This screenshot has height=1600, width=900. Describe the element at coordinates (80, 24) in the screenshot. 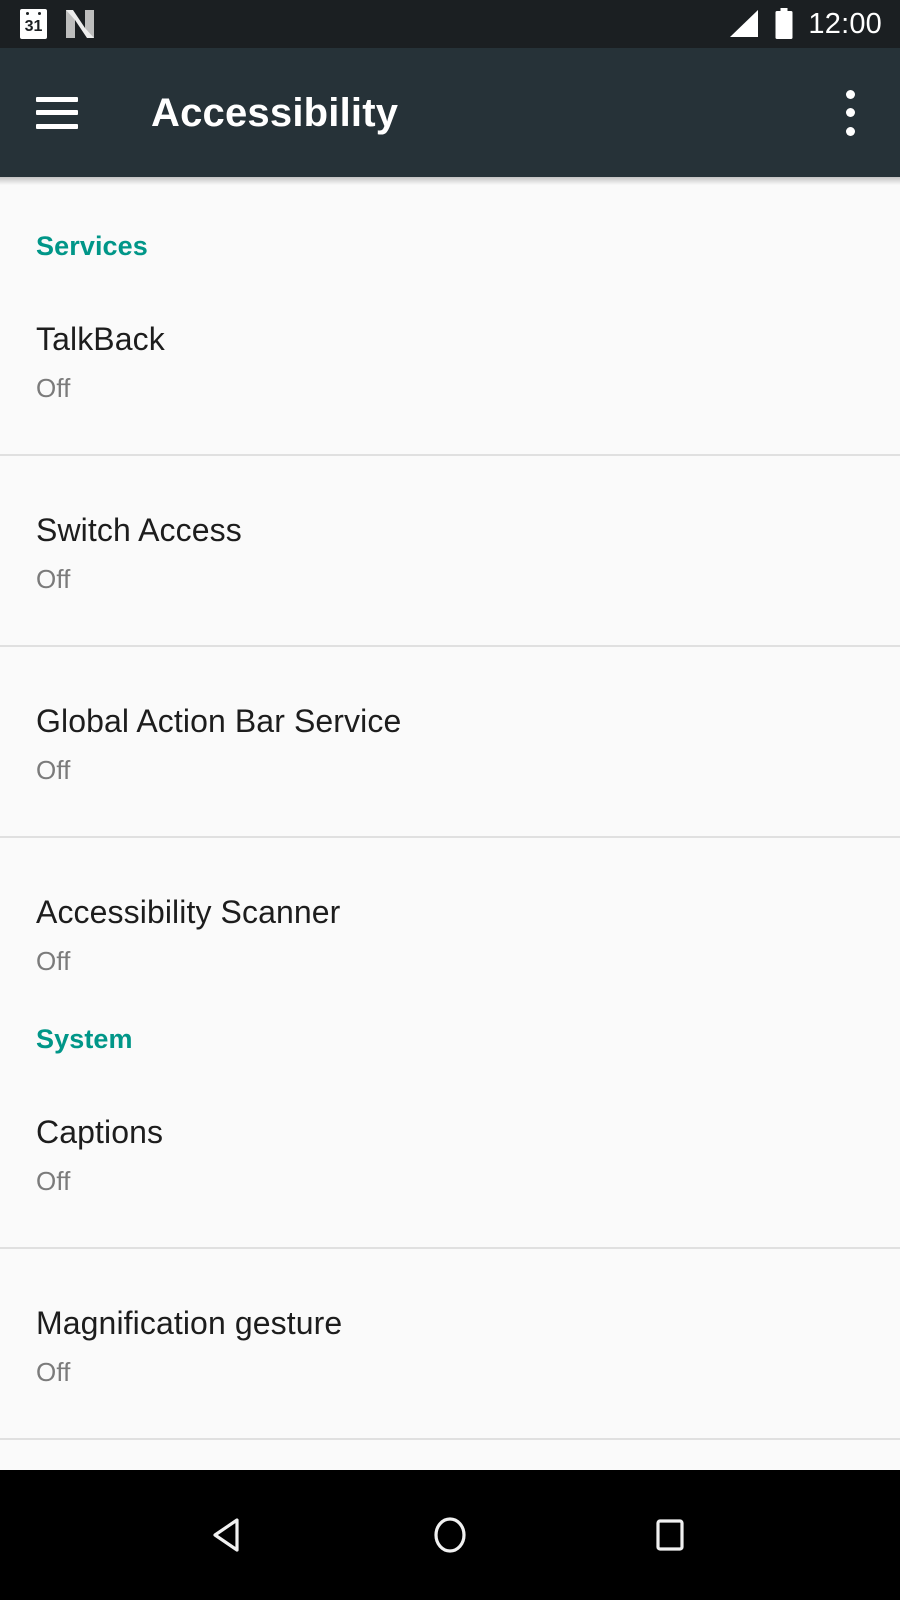

I see `android-nougat-icon` at that location.